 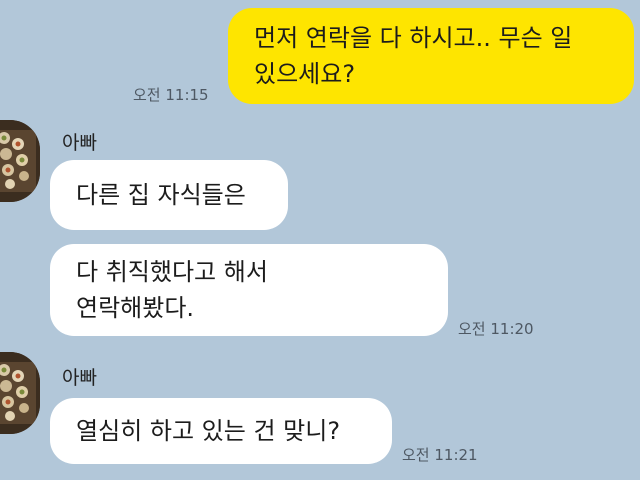 What do you see at coordinates (171, 95) in the screenshot?
I see `message-timestamp: 오전 11:15` at bounding box center [171, 95].